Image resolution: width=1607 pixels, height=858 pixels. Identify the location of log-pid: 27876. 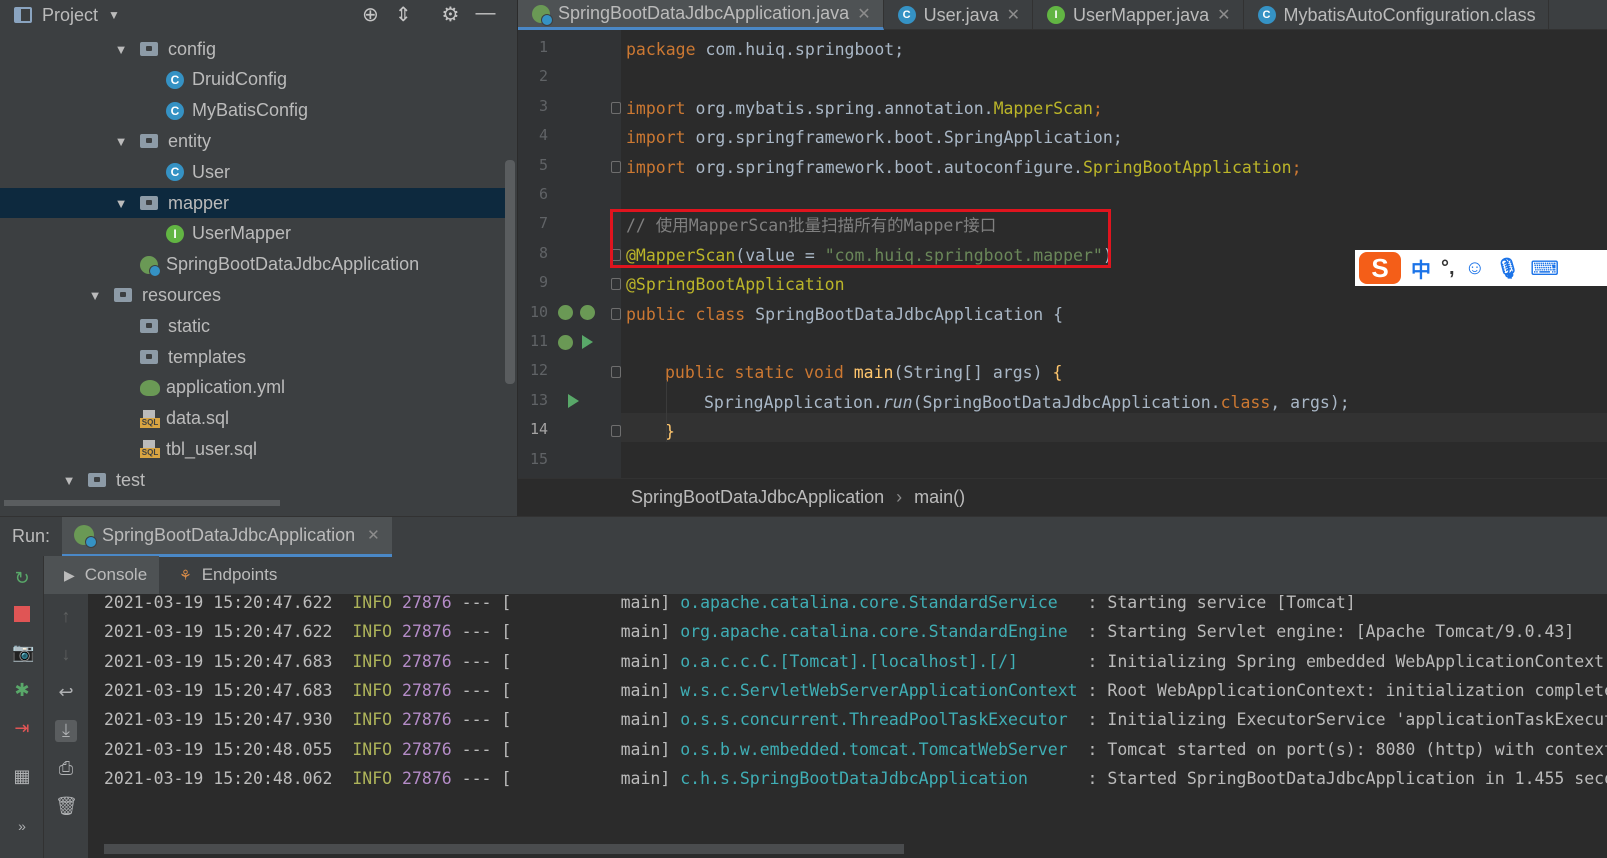
(427, 690).